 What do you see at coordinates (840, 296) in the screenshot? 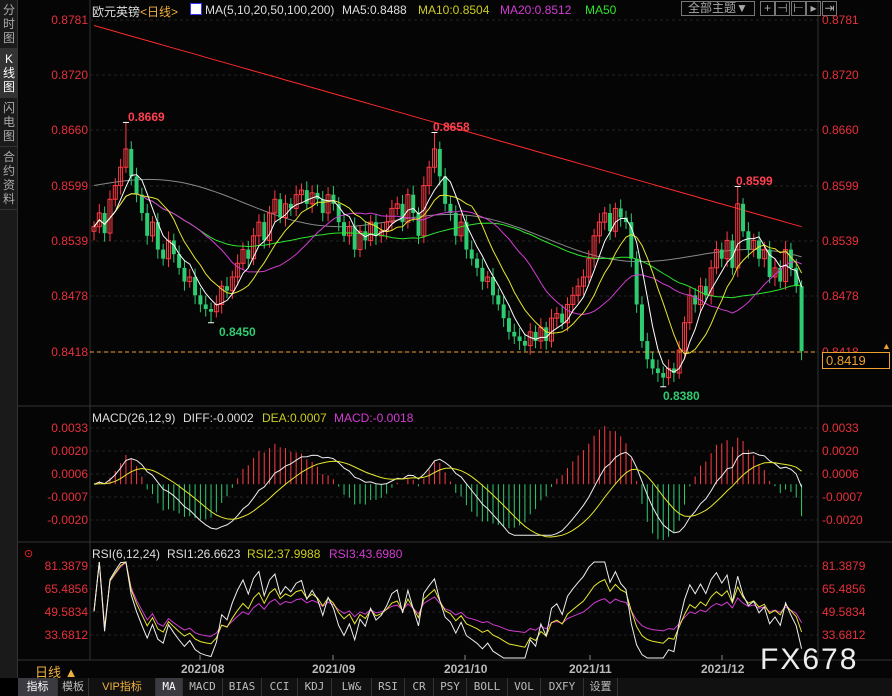
I see `price-axis-label: 0.8478` at bounding box center [840, 296].